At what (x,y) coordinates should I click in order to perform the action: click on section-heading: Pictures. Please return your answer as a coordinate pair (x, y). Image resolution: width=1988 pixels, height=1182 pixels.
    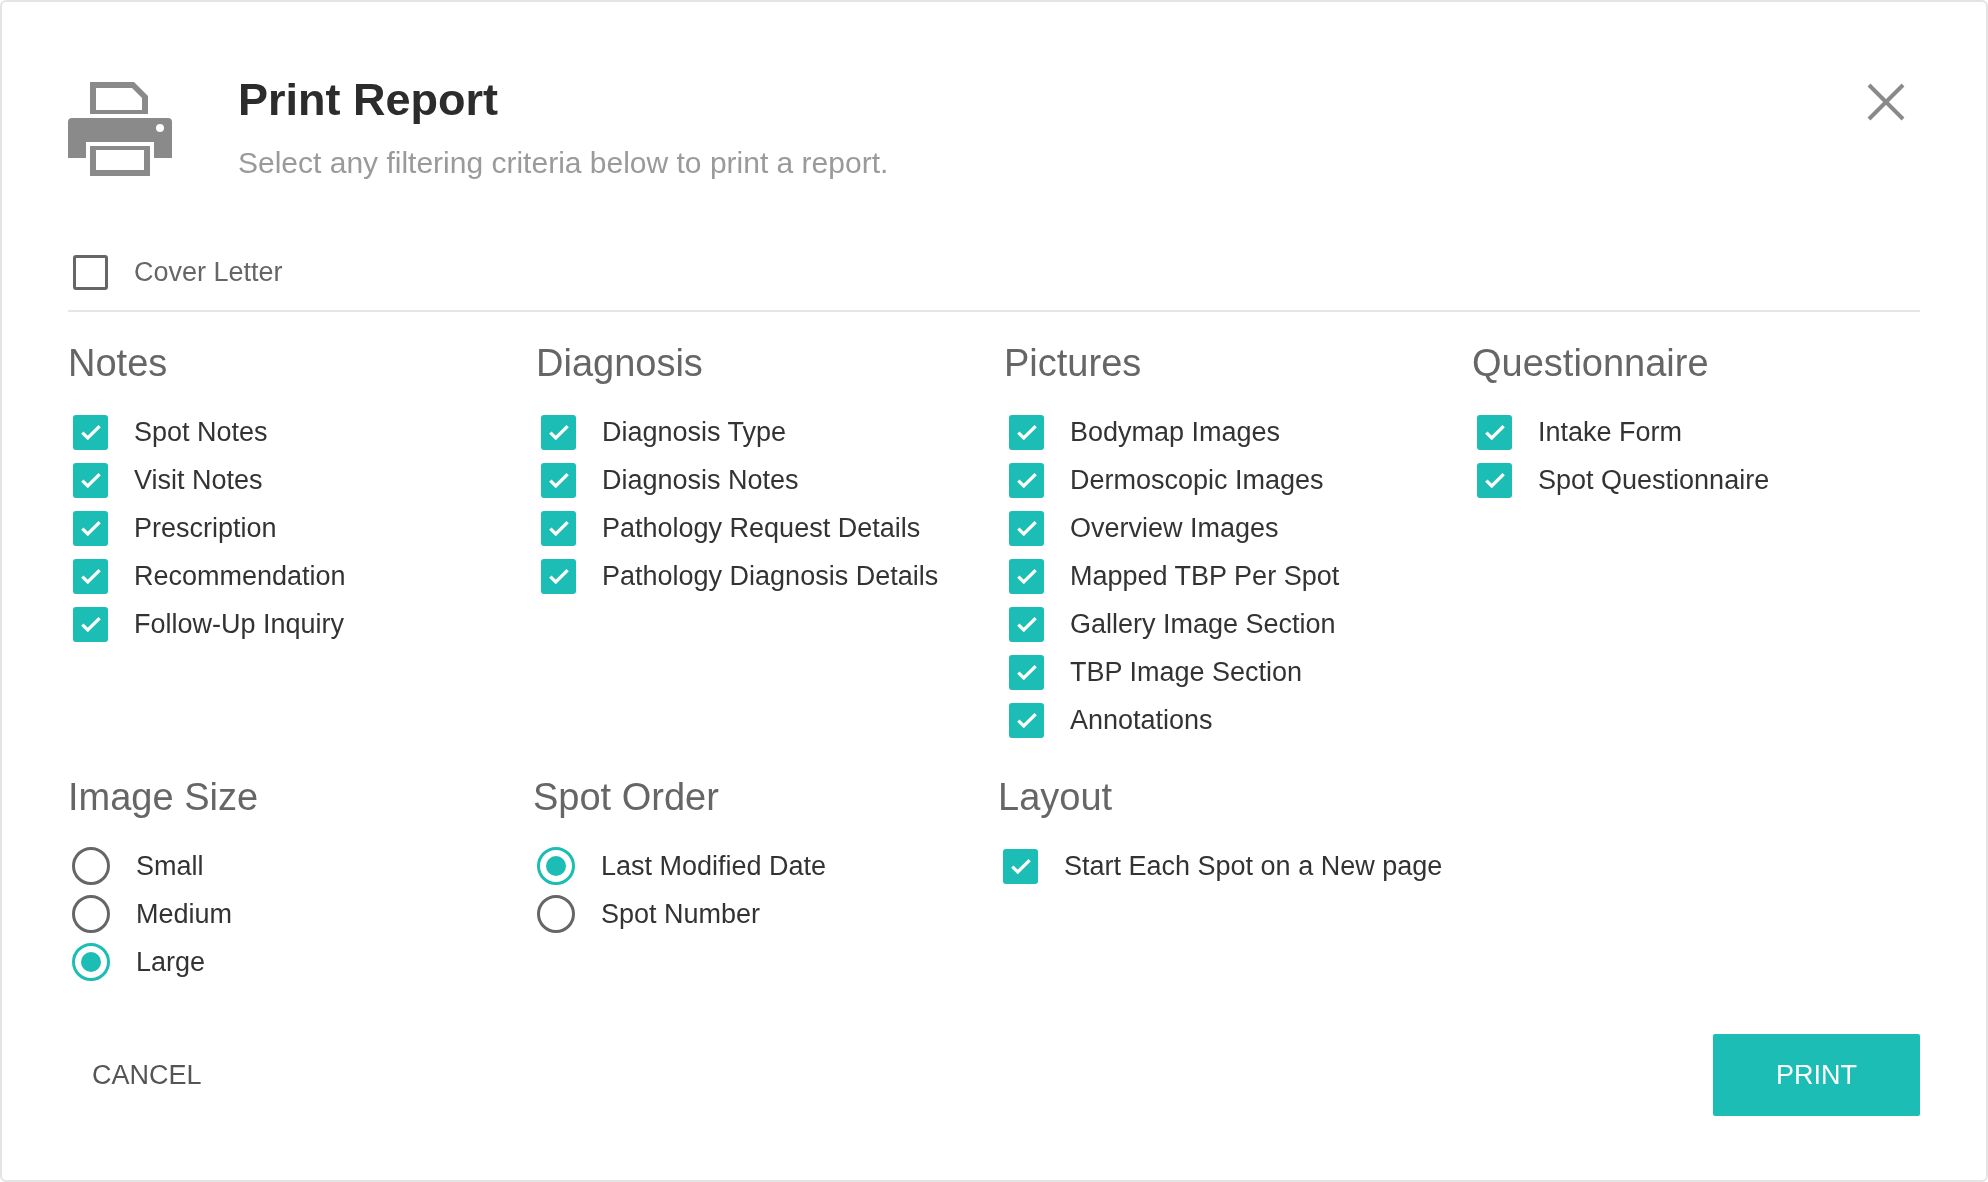
    Looking at the image, I should click on (1073, 364).